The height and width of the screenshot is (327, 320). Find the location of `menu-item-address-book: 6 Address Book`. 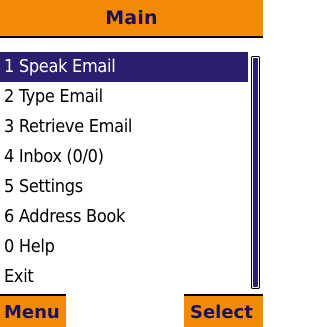

menu-item-address-book: 6 Address Book is located at coordinates (124, 217).